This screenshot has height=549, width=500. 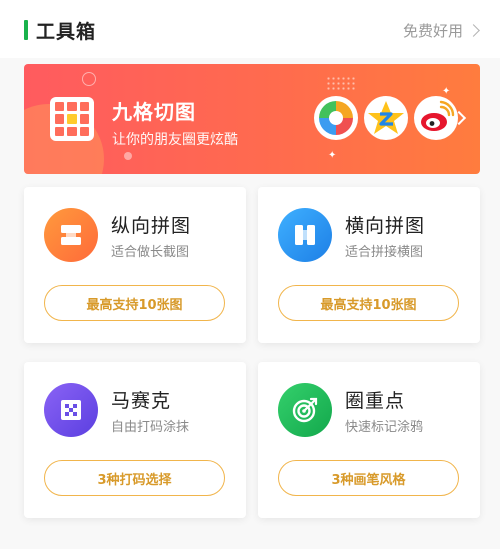 I want to click on tool-subtitle: 适合做长截图, so click(x=150, y=252).